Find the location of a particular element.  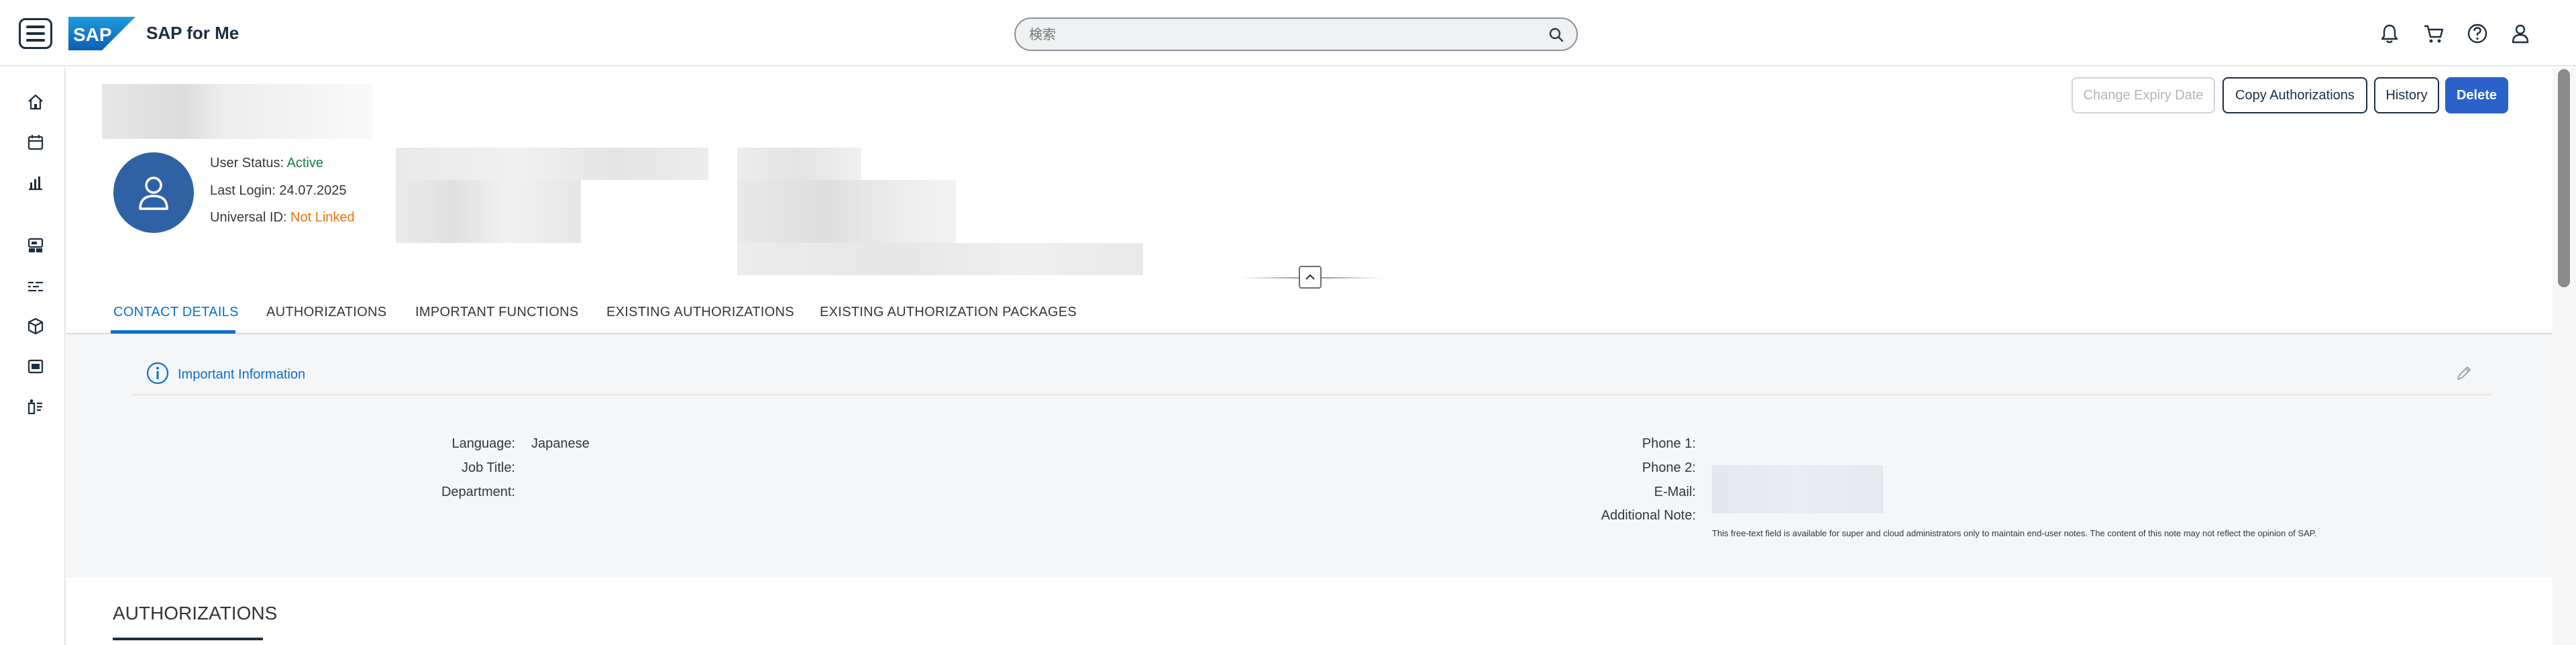

user-status-label: User Status: is located at coordinates (247, 163).